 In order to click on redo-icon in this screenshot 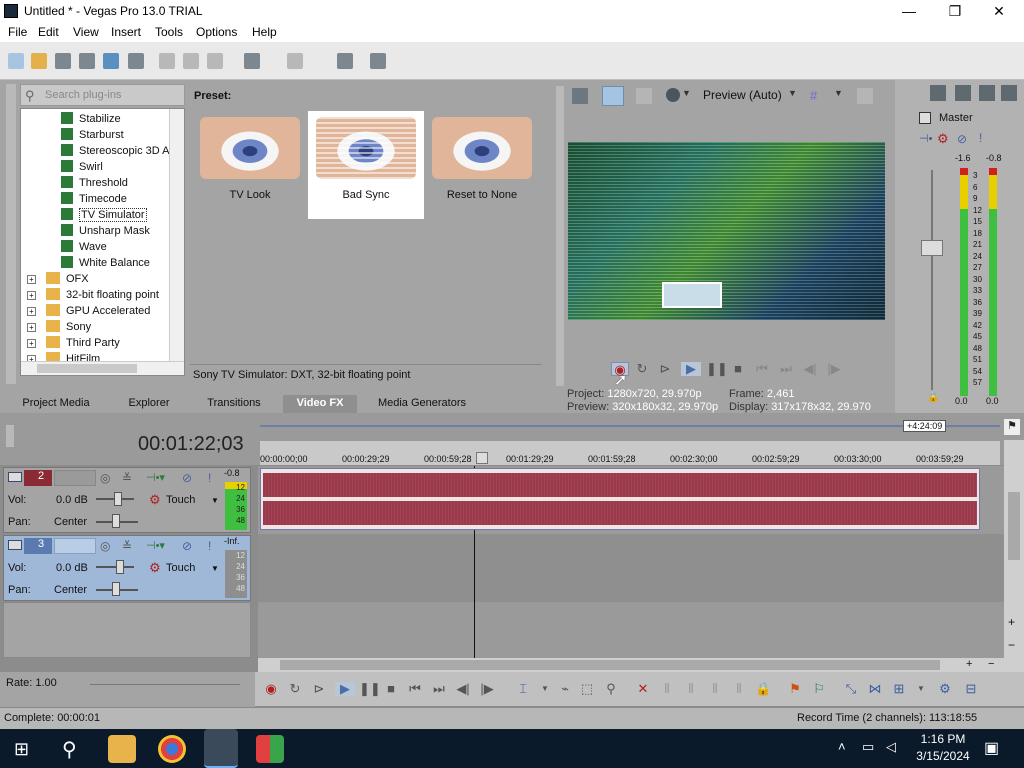, I will do `click(295, 61)`.